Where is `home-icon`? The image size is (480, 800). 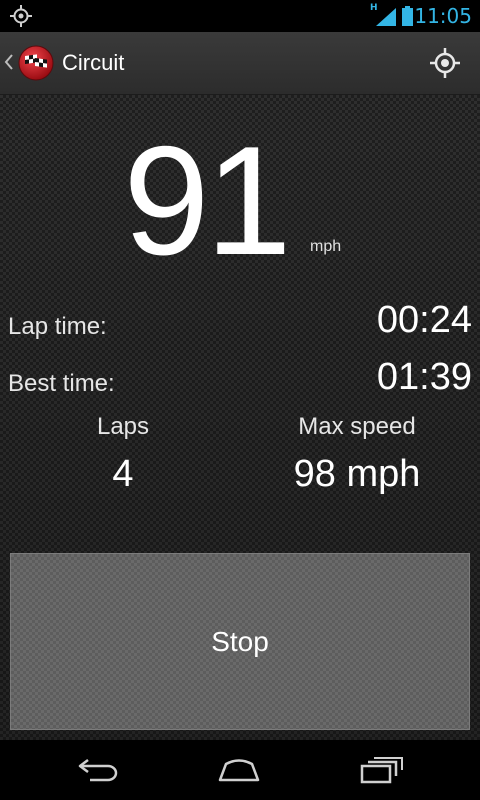 home-icon is located at coordinates (239, 770).